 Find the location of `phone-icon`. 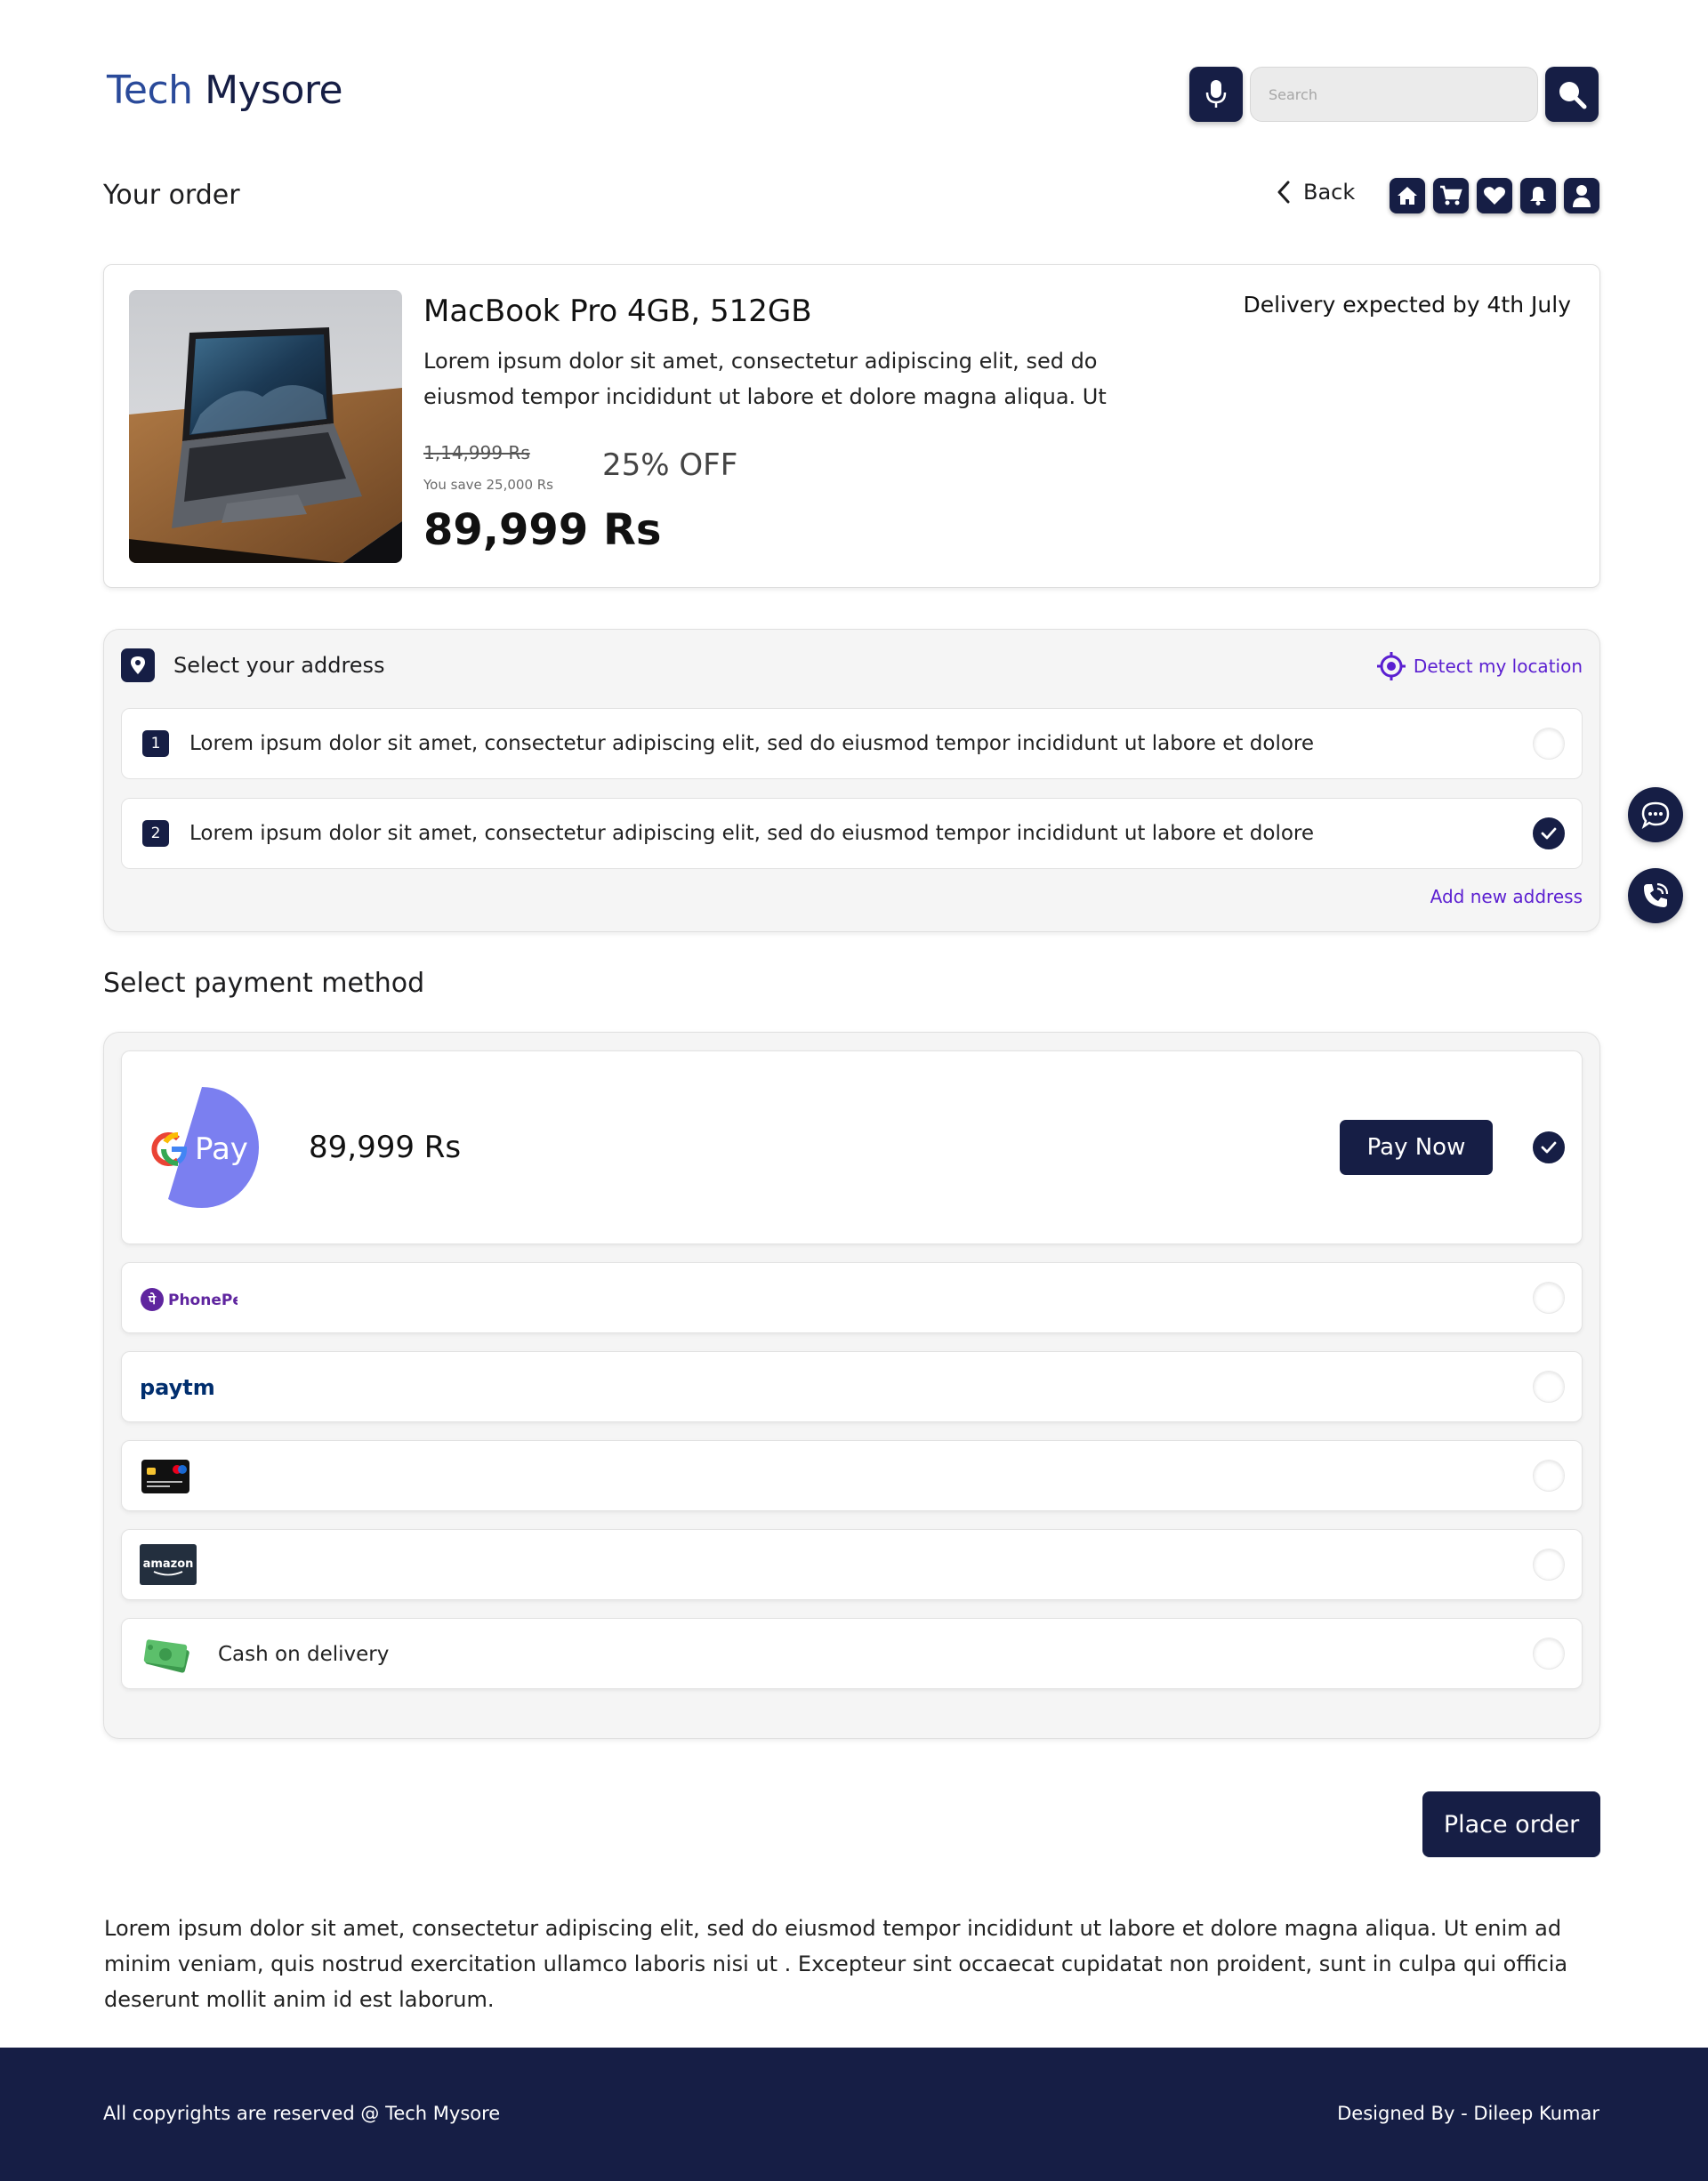

phone-icon is located at coordinates (1656, 894).